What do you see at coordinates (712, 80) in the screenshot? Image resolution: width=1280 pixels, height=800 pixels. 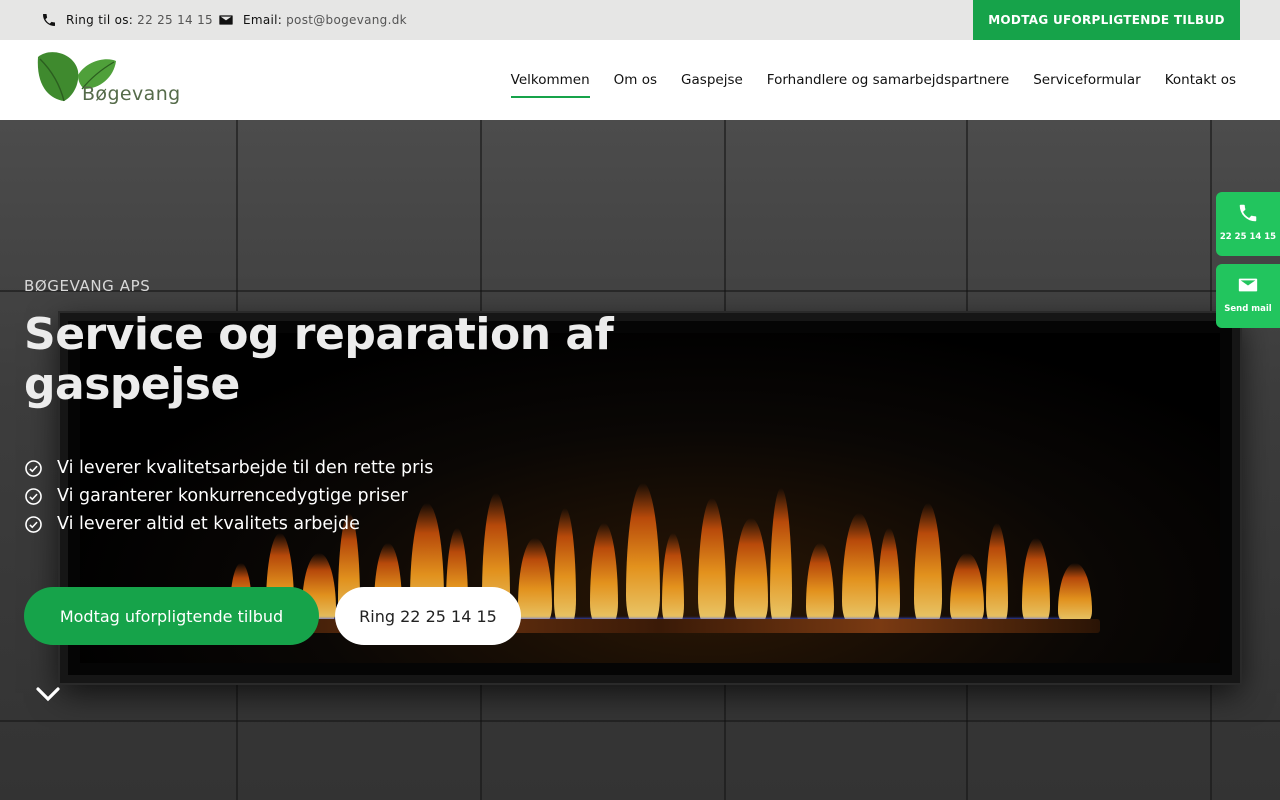 I see `nav-item-gaspejse: Gaspejse` at bounding box center [712, 80].